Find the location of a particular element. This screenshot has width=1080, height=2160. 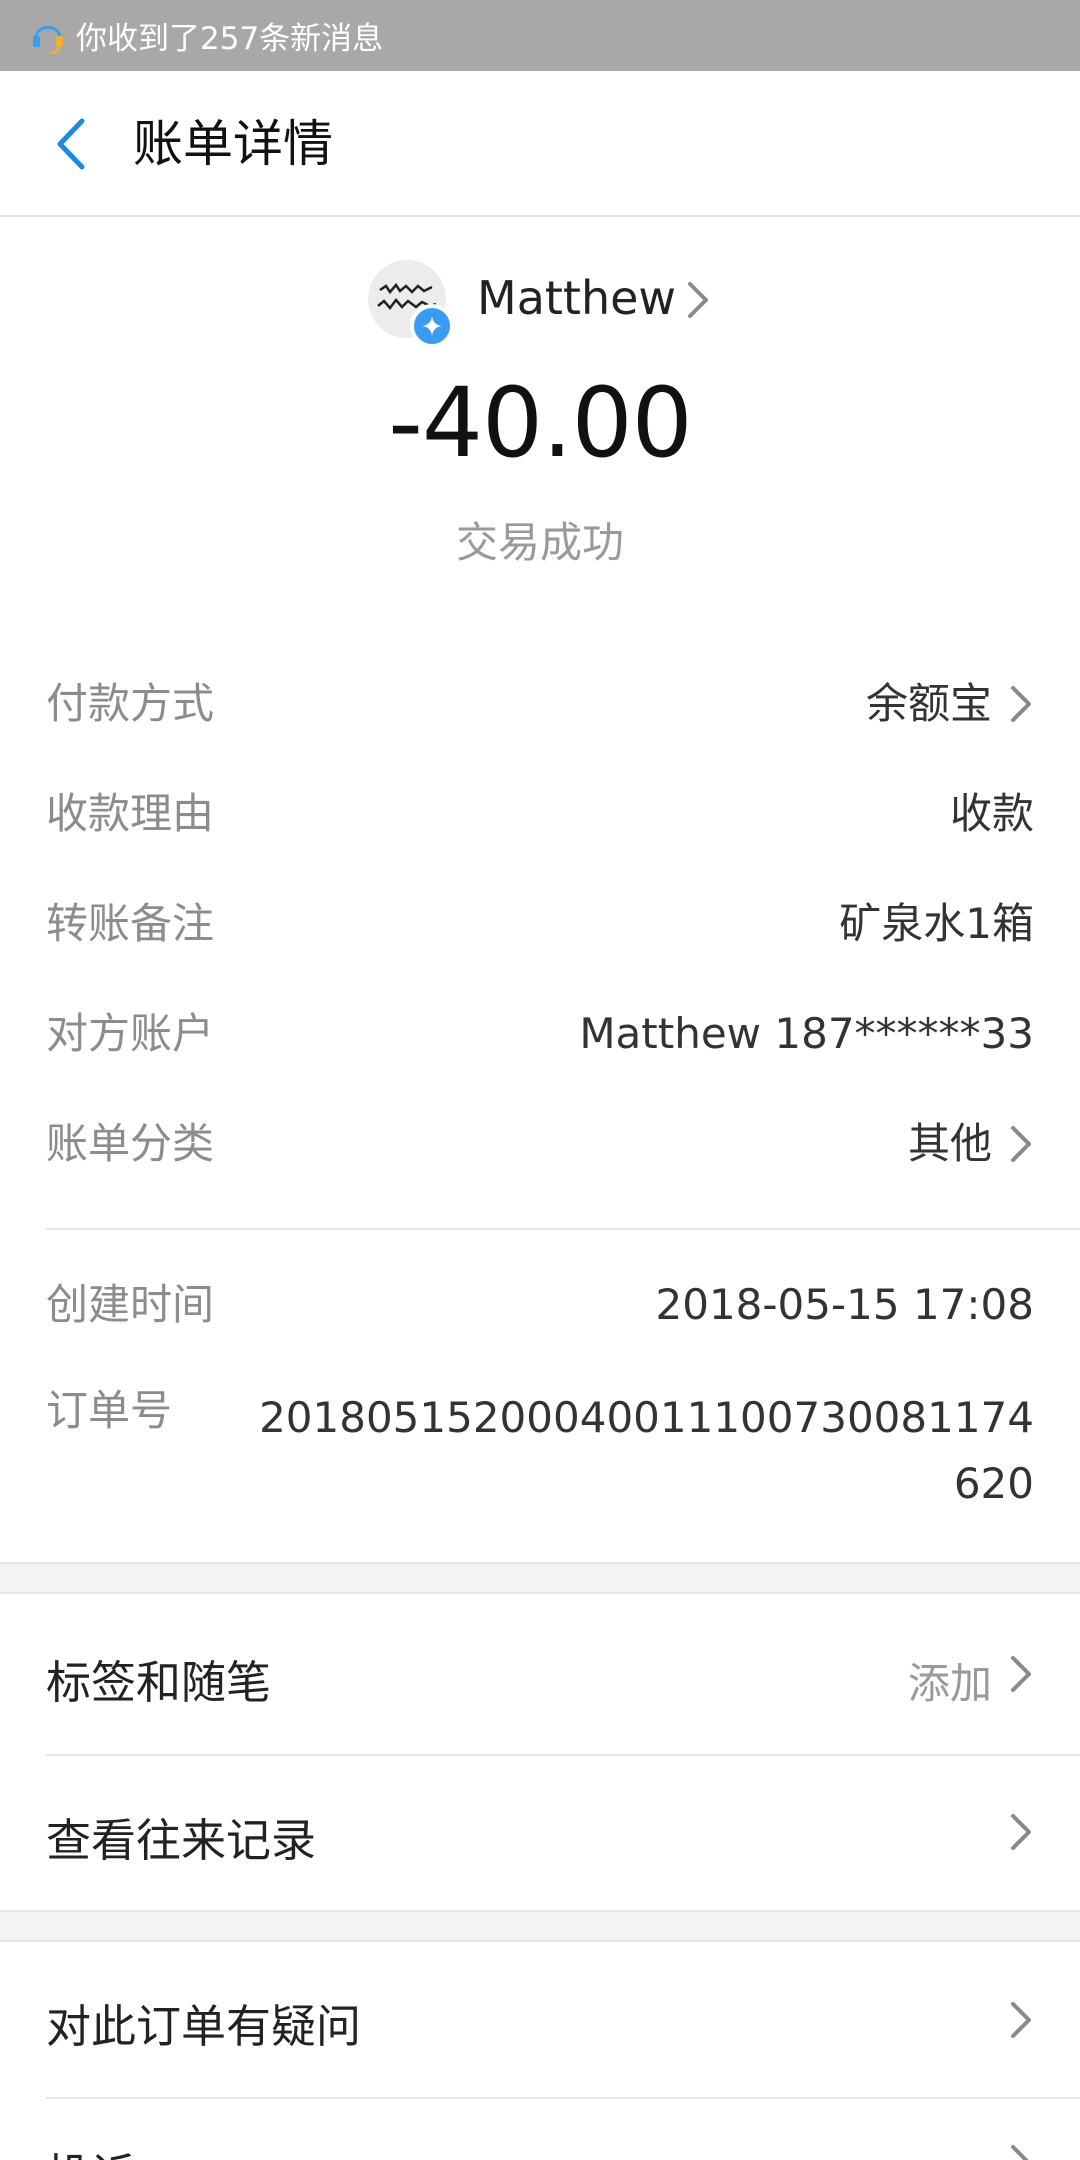

menu-label: 查看往来记录 is located at coordinates (181, 1840).